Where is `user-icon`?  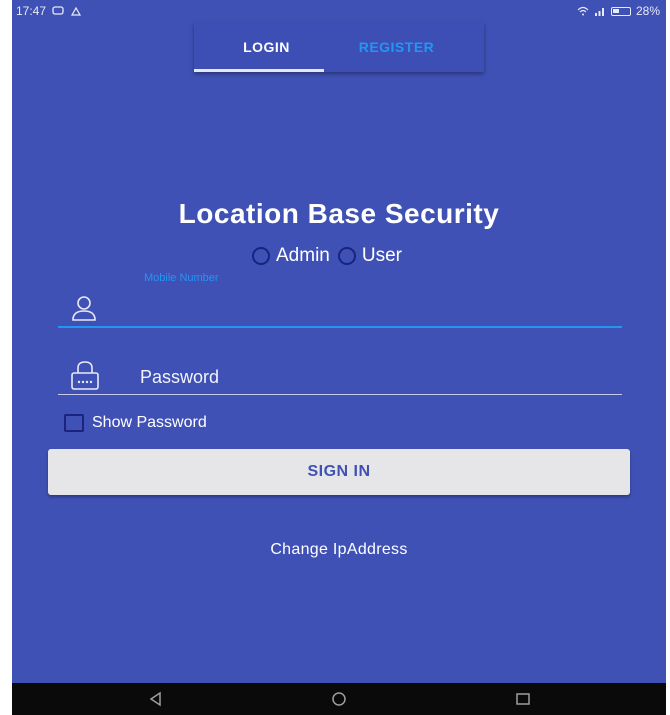
user-icon is located at coordinates (84, 308).